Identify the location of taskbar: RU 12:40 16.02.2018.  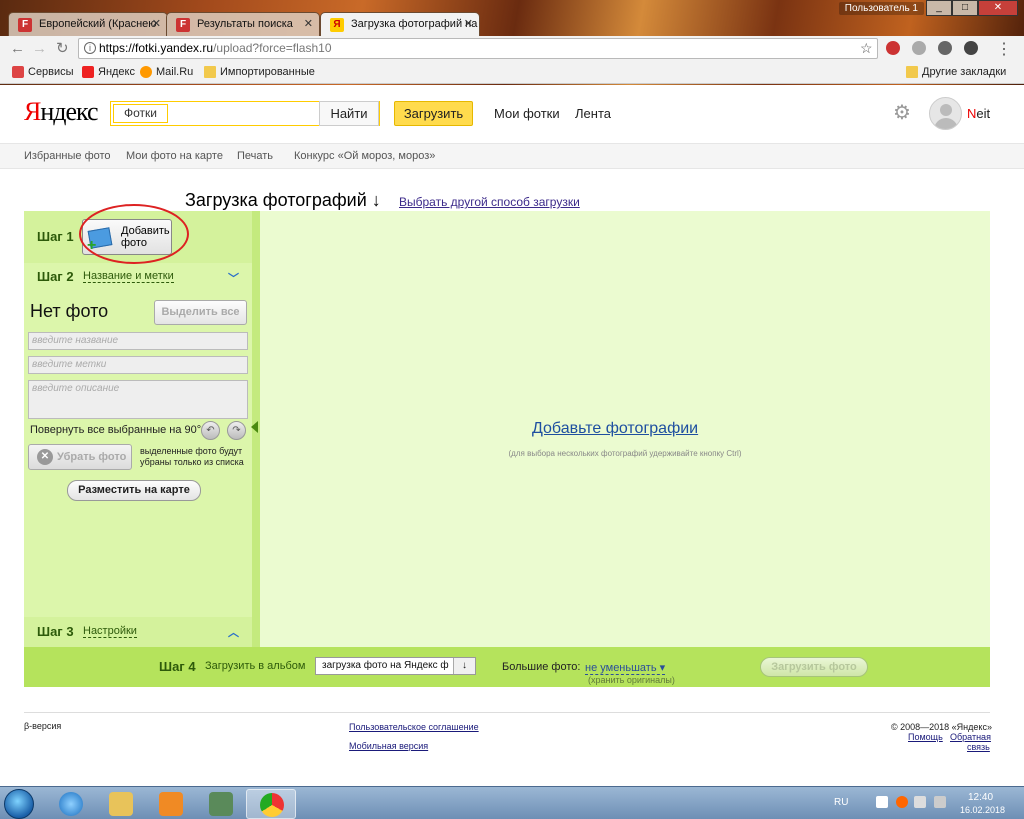
(512, 802).